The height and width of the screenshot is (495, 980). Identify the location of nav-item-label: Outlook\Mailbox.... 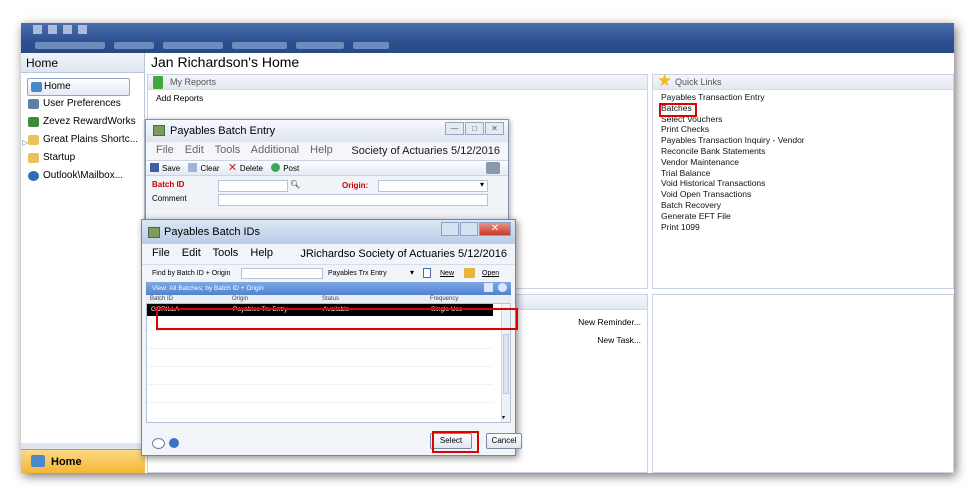
(83, 175).